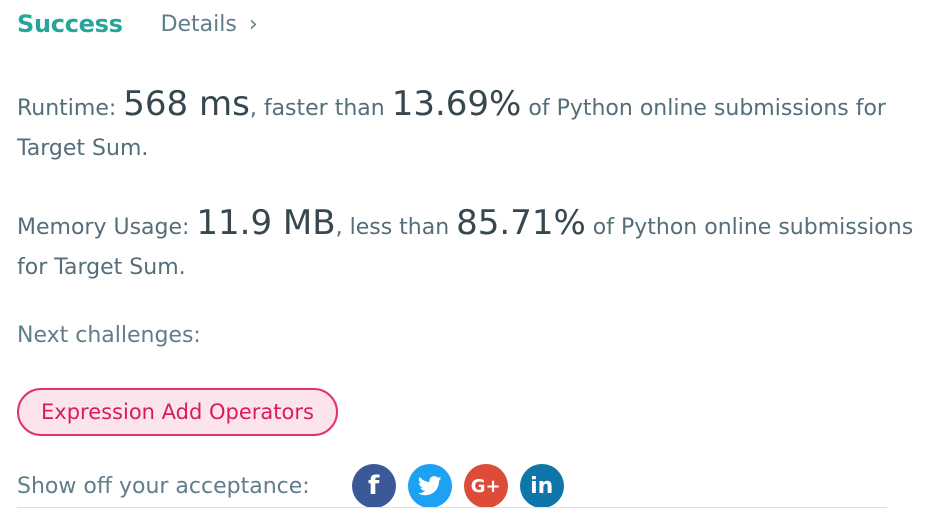 This screenshot has height=510, width=950. I want to click on runtime-label: Runtime:, so click(70, 108).